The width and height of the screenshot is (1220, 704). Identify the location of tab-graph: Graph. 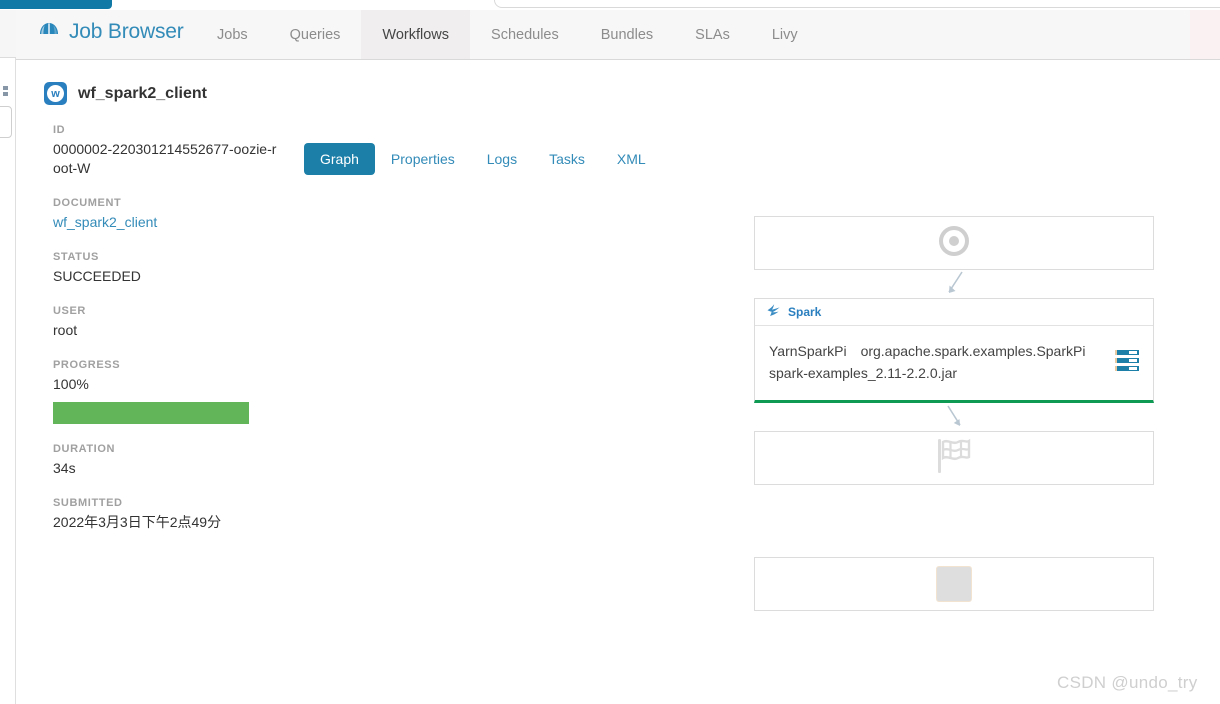
(339, 159).